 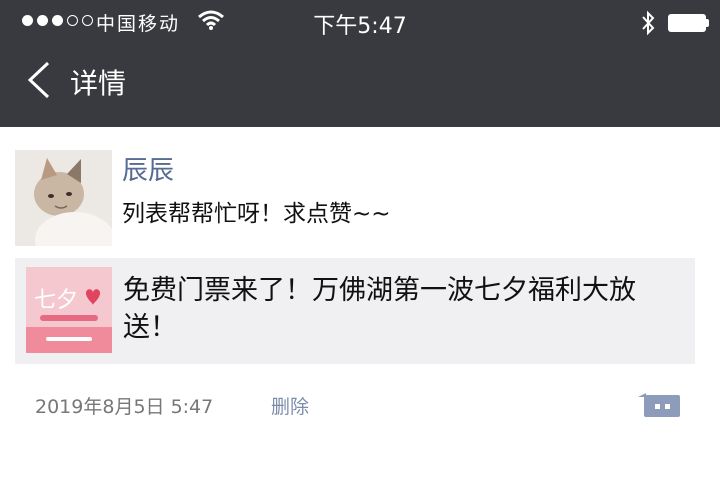 What do you see at coordinates (39, 80) in the screenshot?
I see `chevron-left-icon` at bounding box center [39, 80].